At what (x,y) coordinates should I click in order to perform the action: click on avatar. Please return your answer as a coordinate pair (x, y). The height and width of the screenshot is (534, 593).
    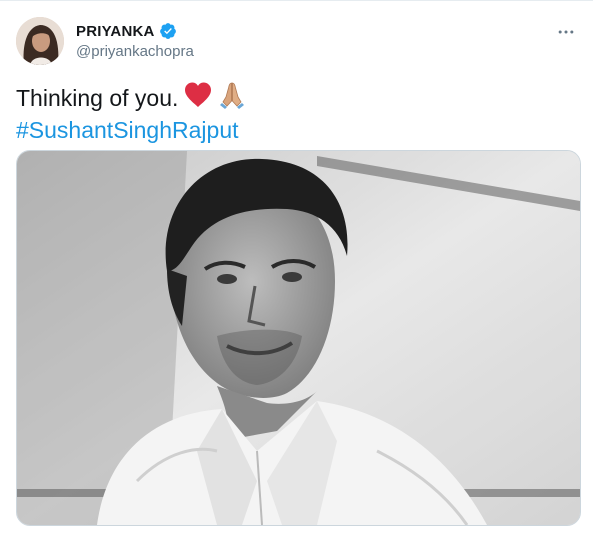
    Looking at the image, I should click on (40, 41).